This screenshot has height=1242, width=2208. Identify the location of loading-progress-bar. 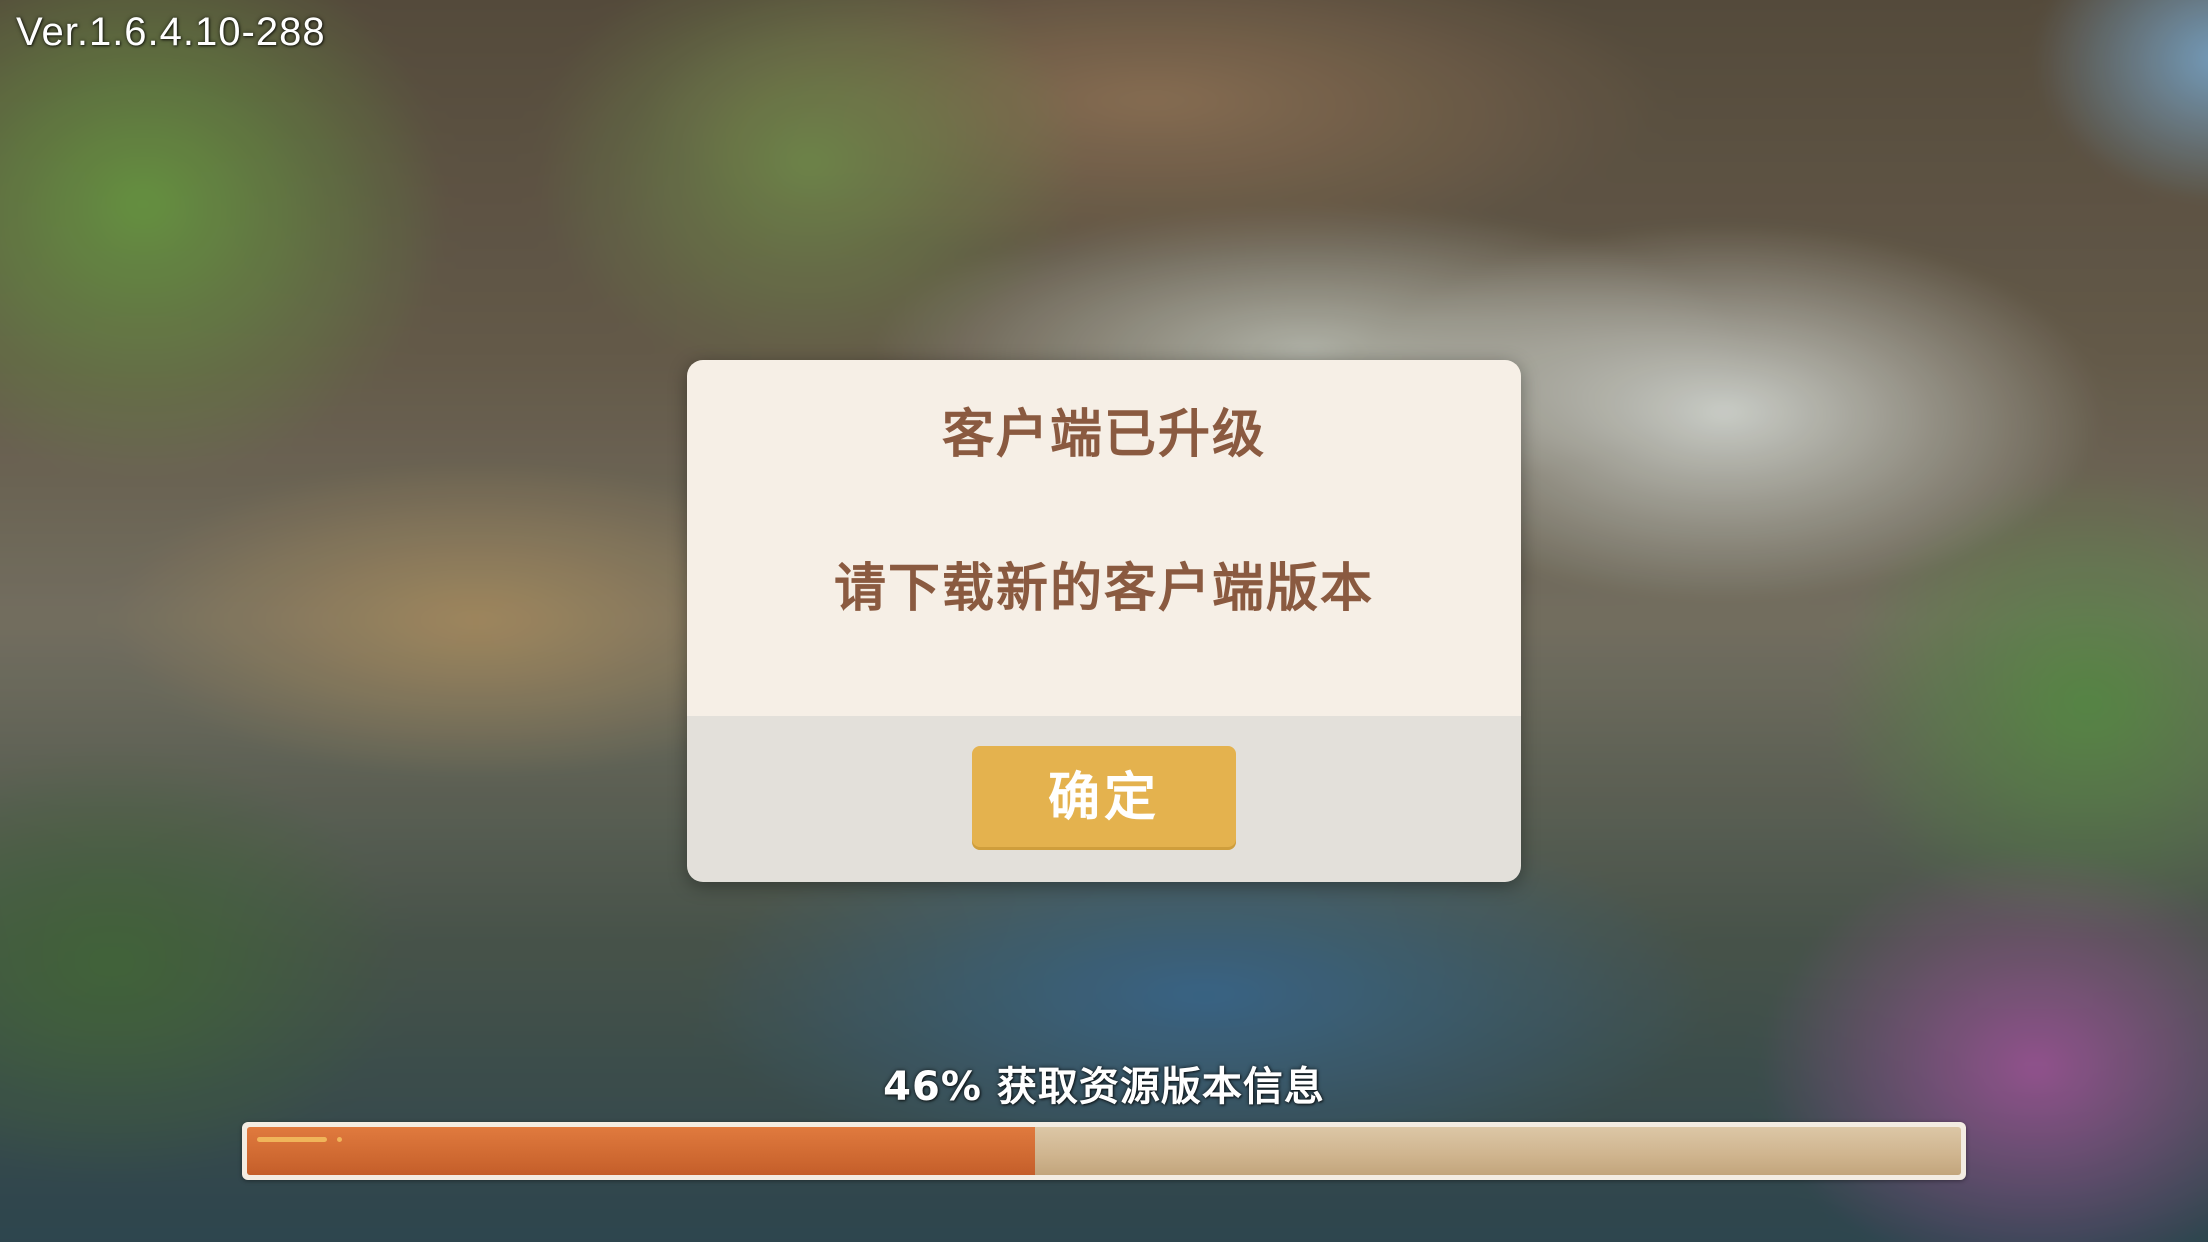
(1104, 1151).